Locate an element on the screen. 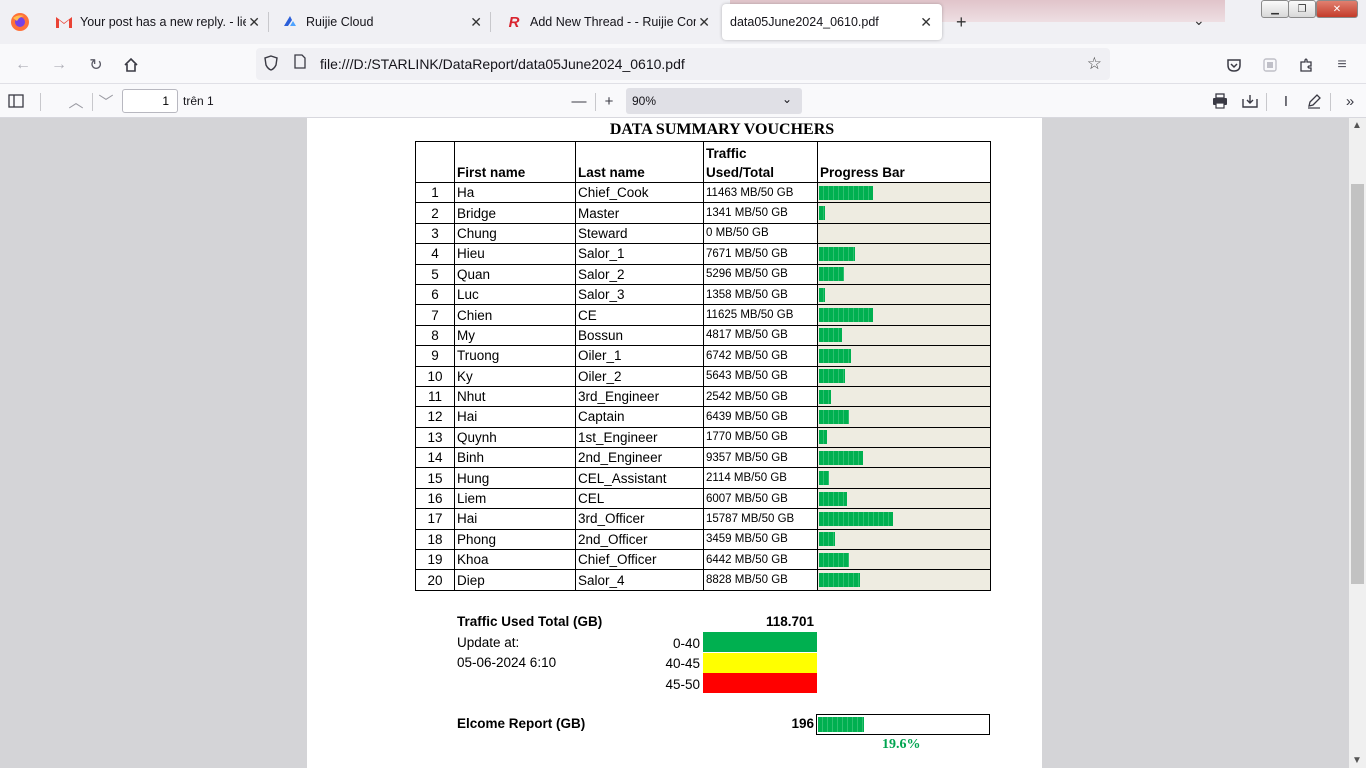 This screenshot has width=1366, height=768. tab-gmail: Your post has a new reply. - lien ✕ is located at coordinates (158, 22).